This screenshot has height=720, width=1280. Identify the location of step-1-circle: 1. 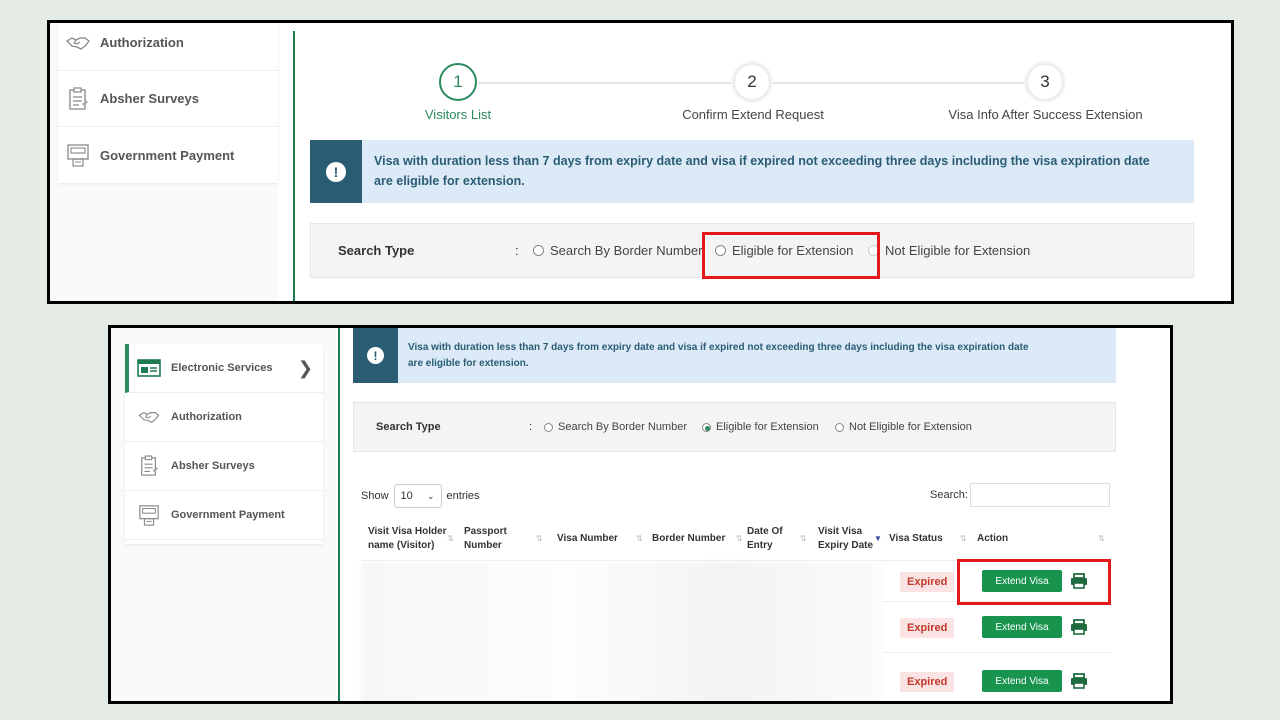
(458, 82).